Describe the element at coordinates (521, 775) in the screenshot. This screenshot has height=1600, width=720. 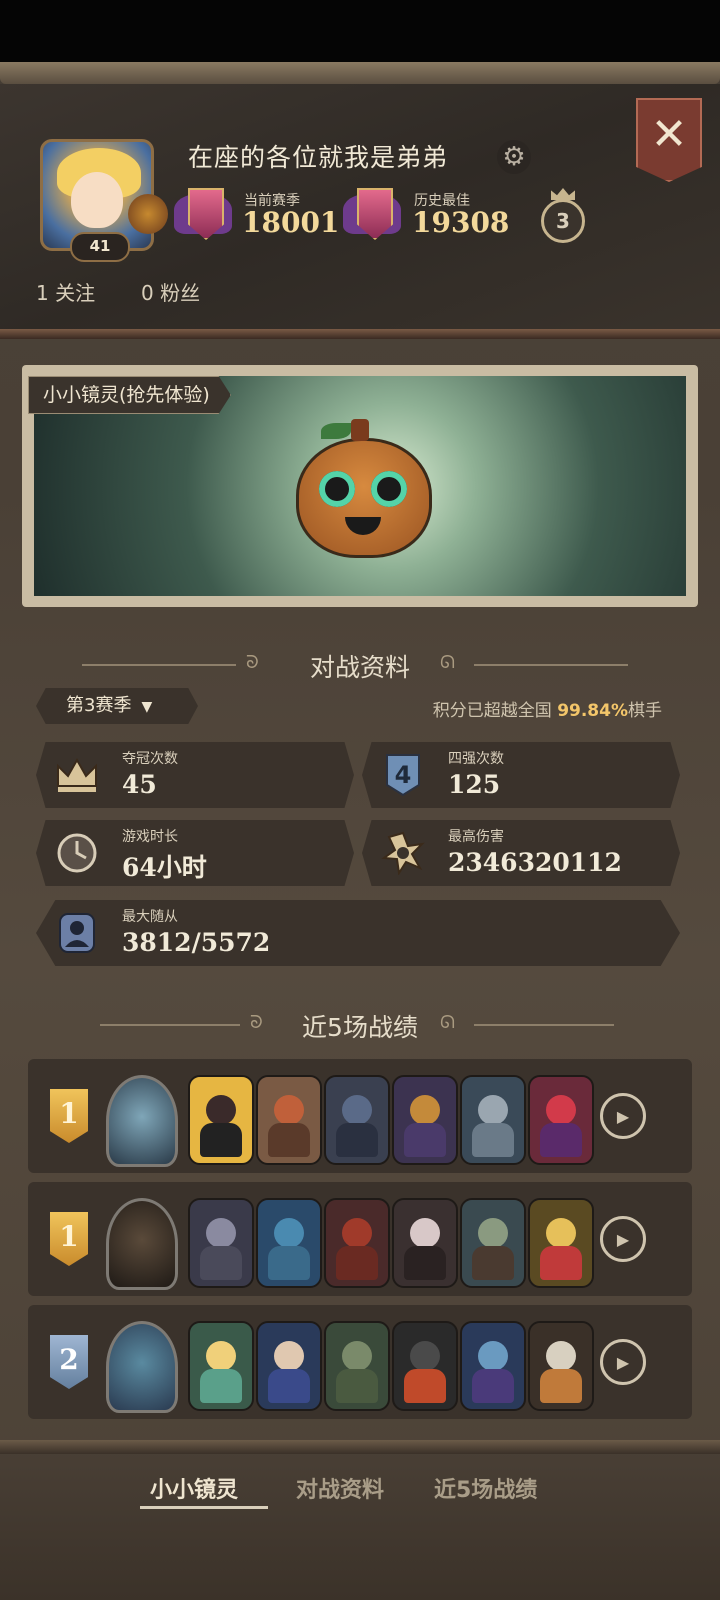
I see `stat-card-top4: 4 四强次数 125` at that location.